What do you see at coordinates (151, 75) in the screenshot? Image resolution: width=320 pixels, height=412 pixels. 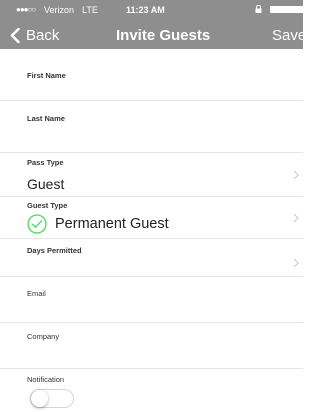 I see `first-name-field: First Name` at bounding box center [151, 75].